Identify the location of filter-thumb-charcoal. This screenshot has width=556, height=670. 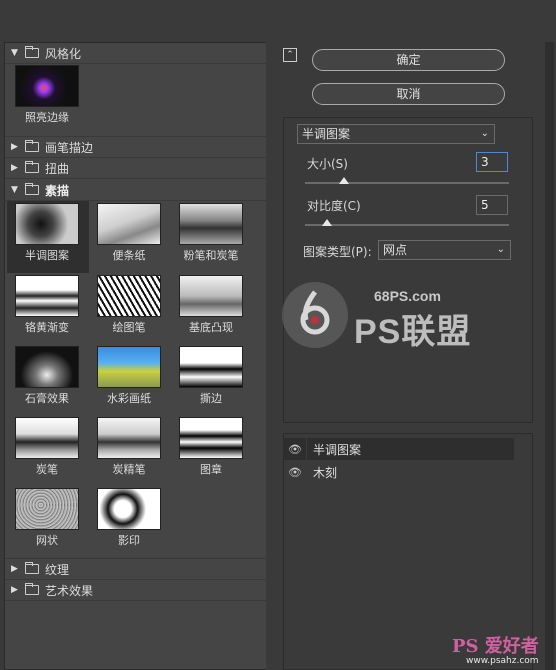
(47, 438).